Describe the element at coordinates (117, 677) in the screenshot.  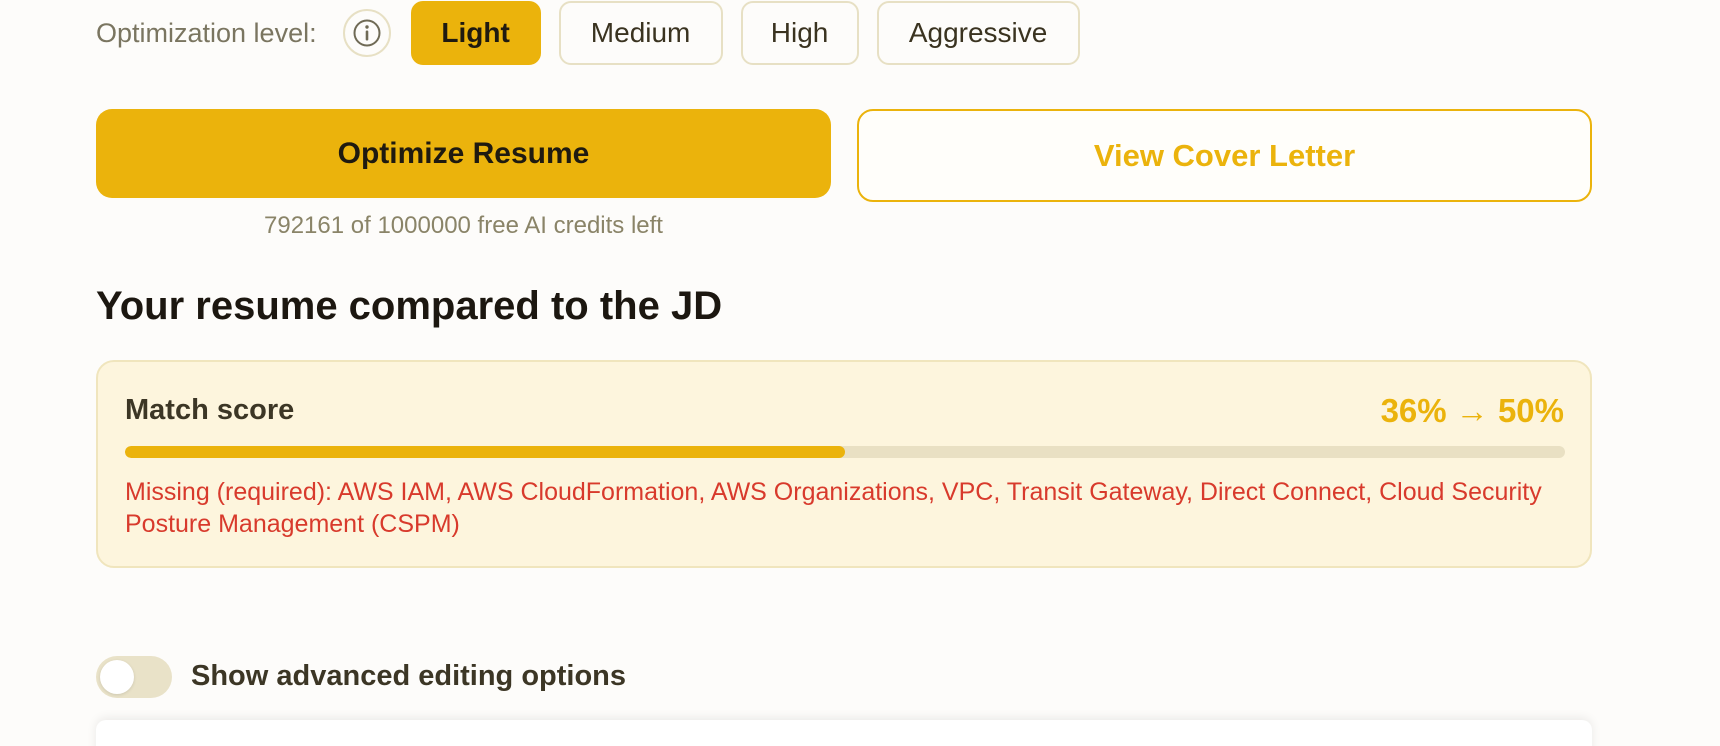
I see `toggle-knob` at that location.